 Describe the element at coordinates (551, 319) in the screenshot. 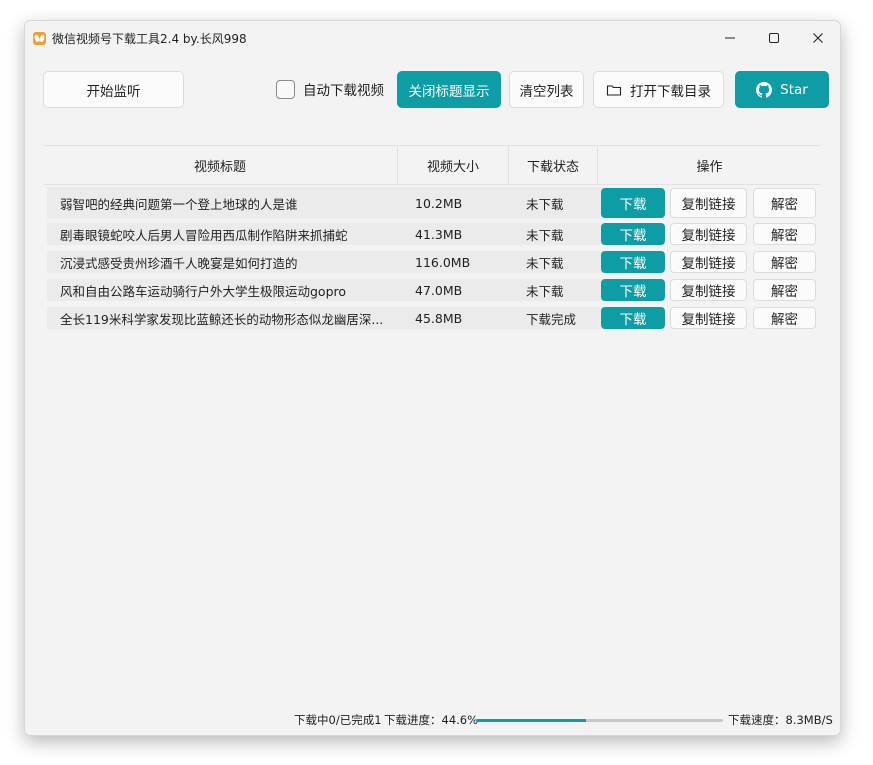

I see `download-status: 下载完成` at that location.